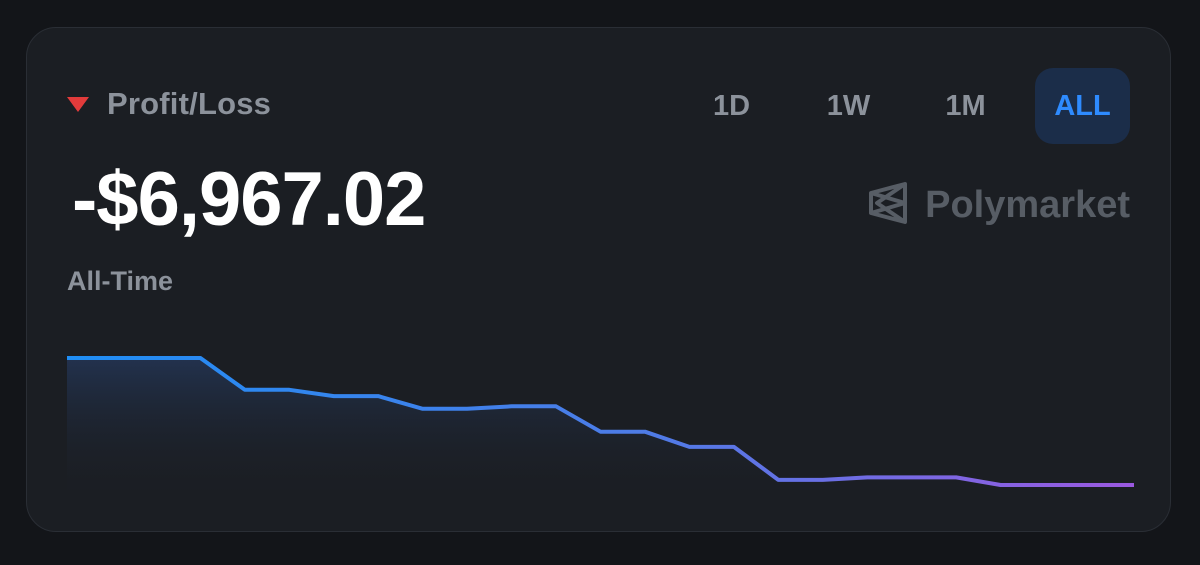 The height and width of the screenshot is (565, 1200). Describe the element at coordinates (731, 106) in the screenshot. I see `tab-1d: 1D` at that location.